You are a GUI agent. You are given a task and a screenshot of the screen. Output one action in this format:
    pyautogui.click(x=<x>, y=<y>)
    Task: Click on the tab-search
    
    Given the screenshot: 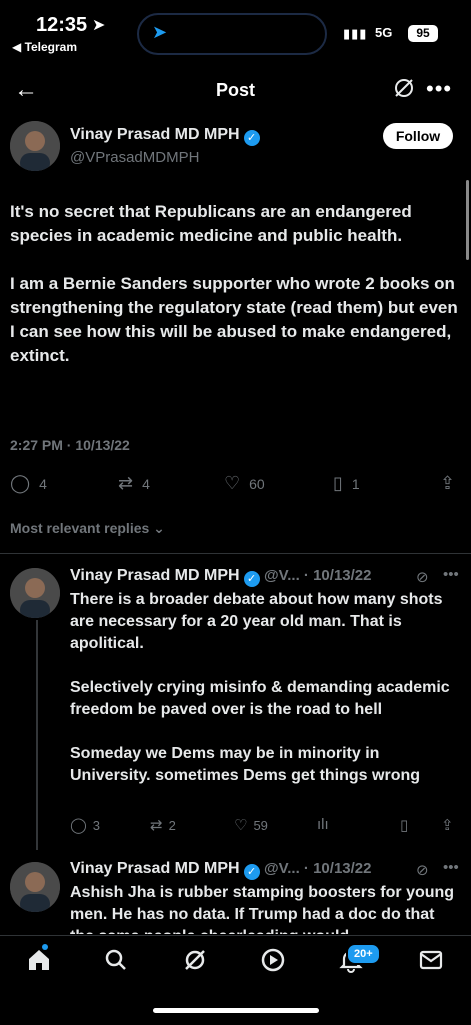 What is the action you would take?
    pyautogui.click(x=116, y=962)
    